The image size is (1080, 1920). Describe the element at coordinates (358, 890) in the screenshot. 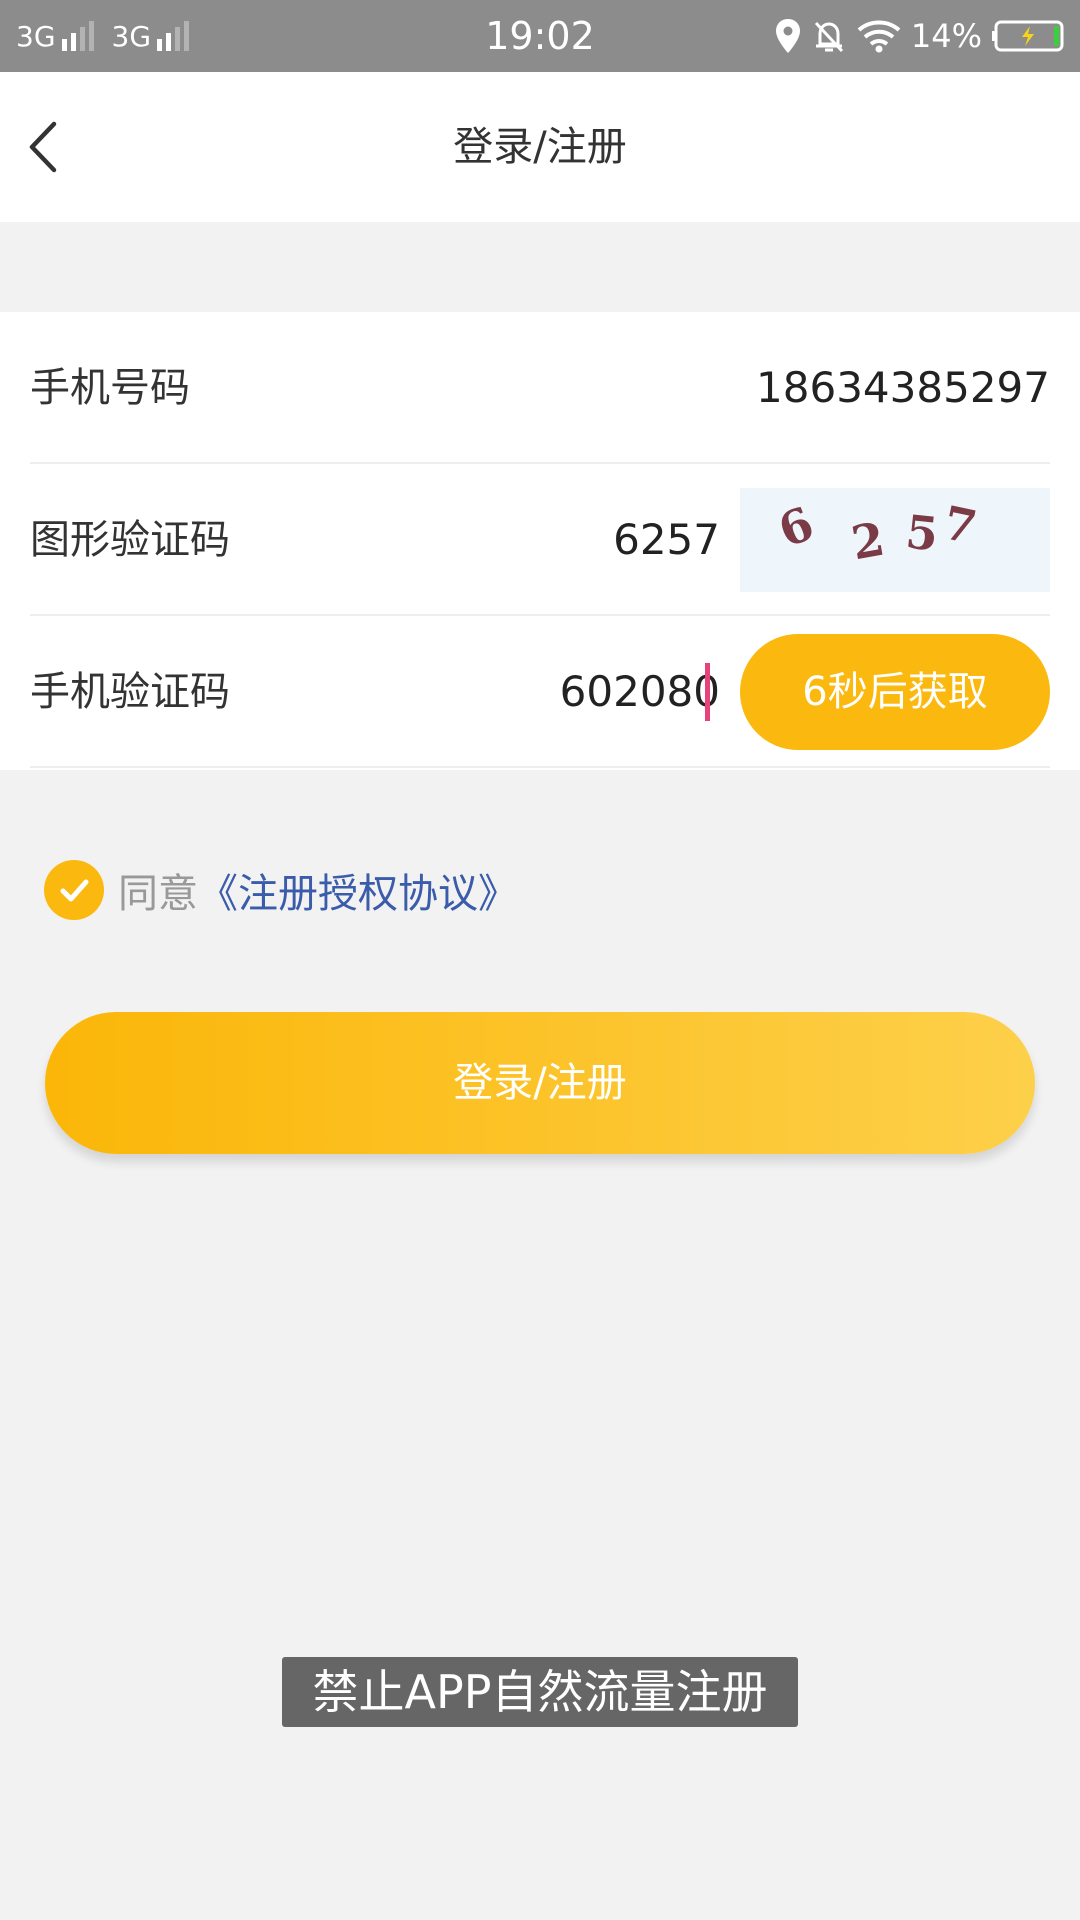

I see `agreement-link: 《注册授权协议》` at that location.